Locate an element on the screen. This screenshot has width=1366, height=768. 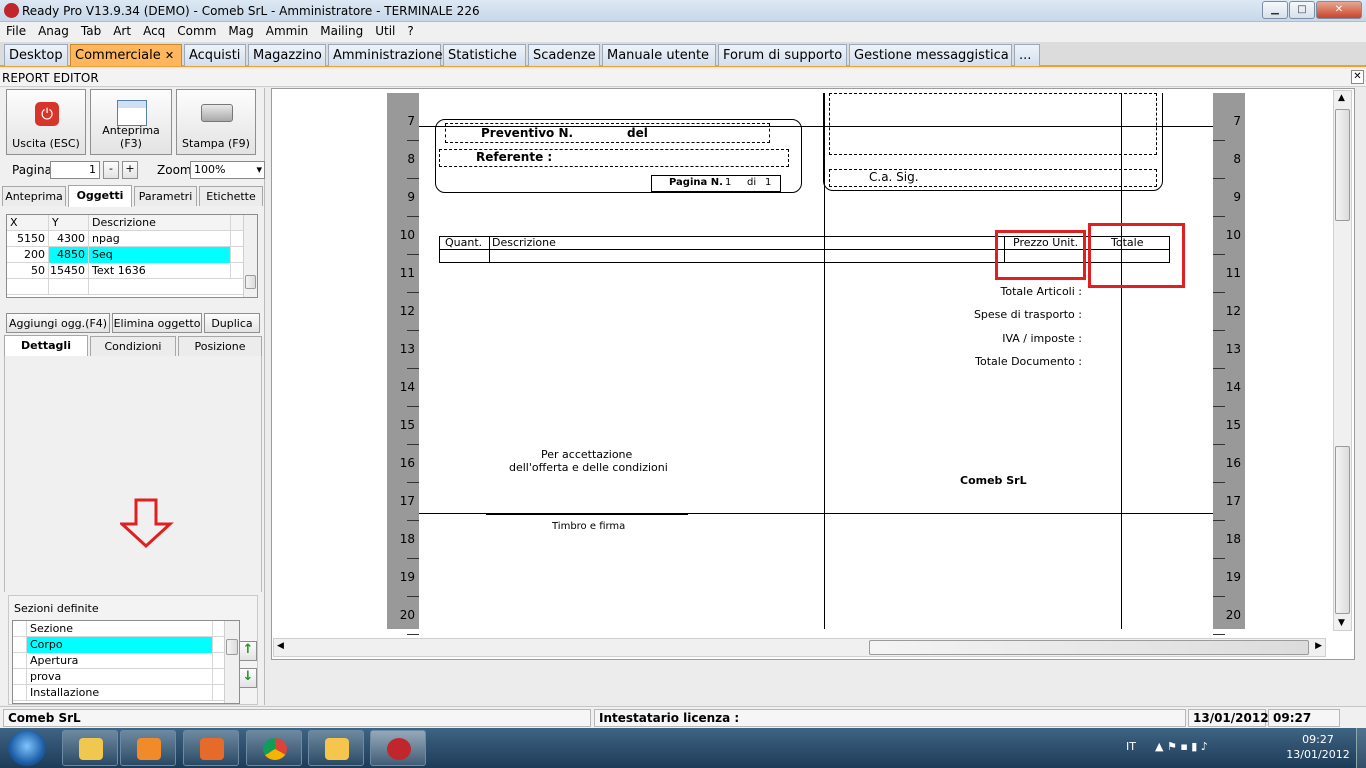
close-button: ✕ is located at coordinates (1339, 10).